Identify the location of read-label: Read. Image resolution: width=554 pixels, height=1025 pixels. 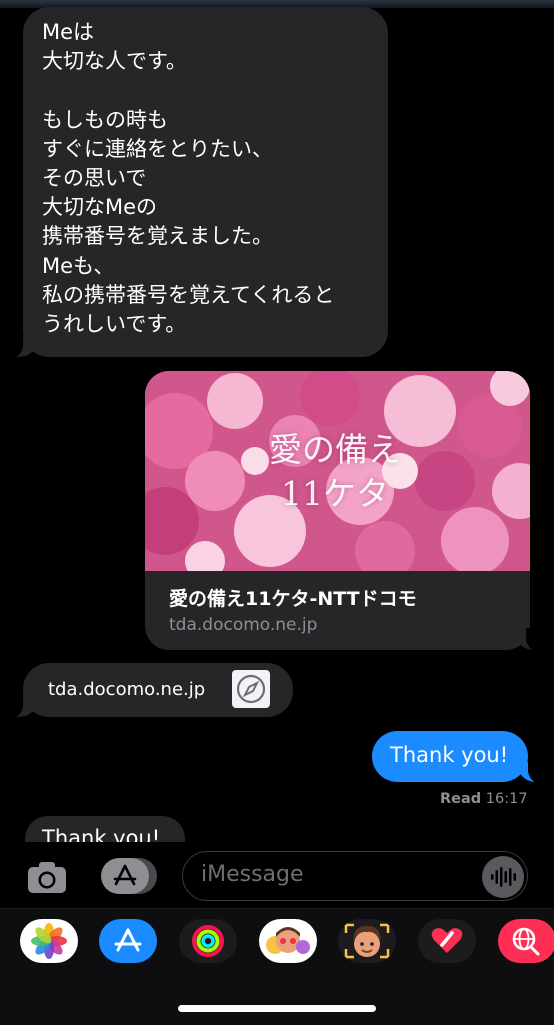
(461, 799).